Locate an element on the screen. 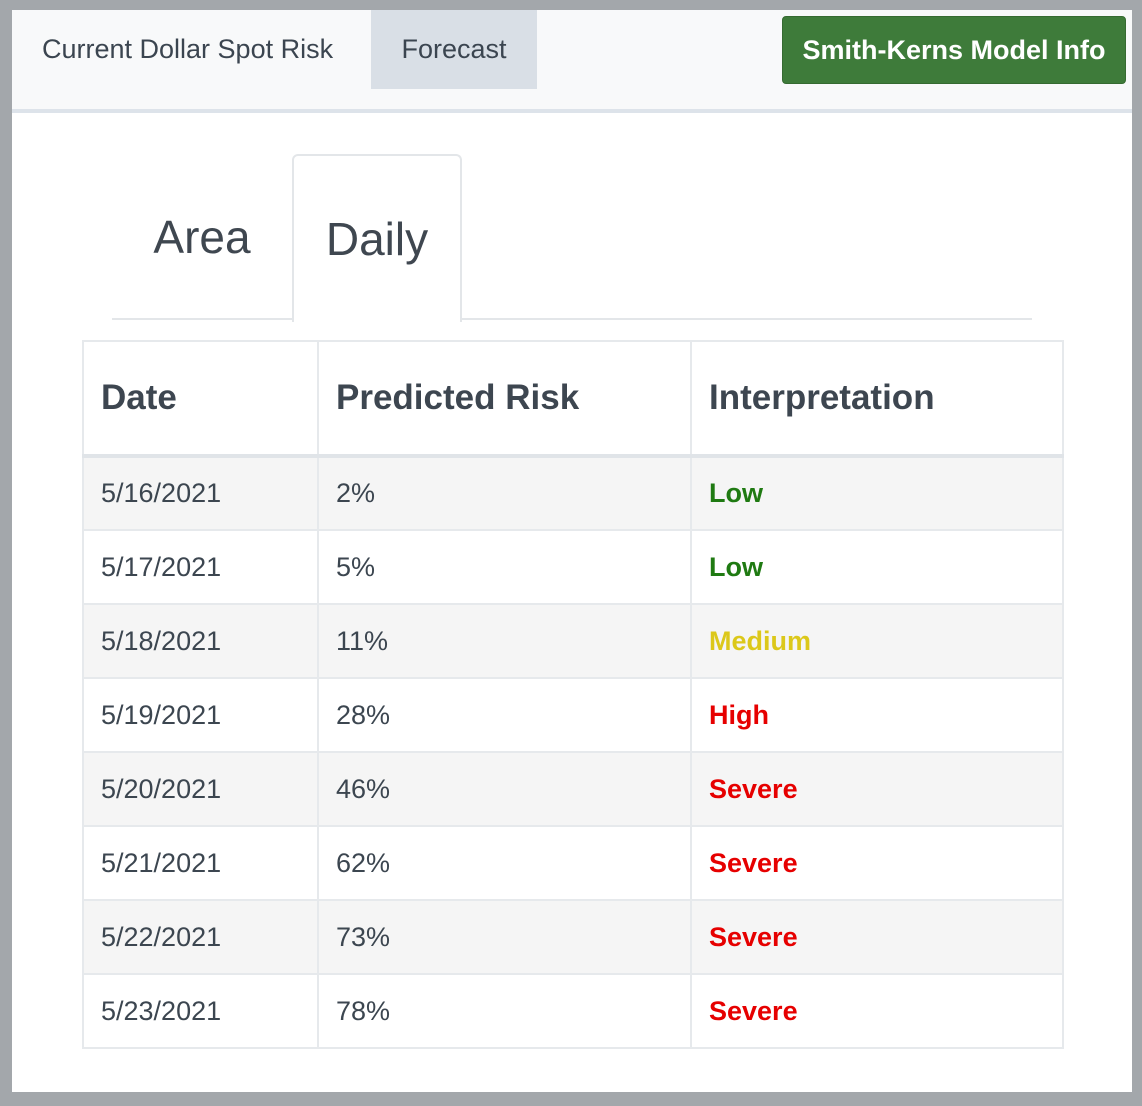 The width and height of the screenshot is (1142, 1106). table-row: 5/17/2021 5% Low is located at coordinates (573, 567).